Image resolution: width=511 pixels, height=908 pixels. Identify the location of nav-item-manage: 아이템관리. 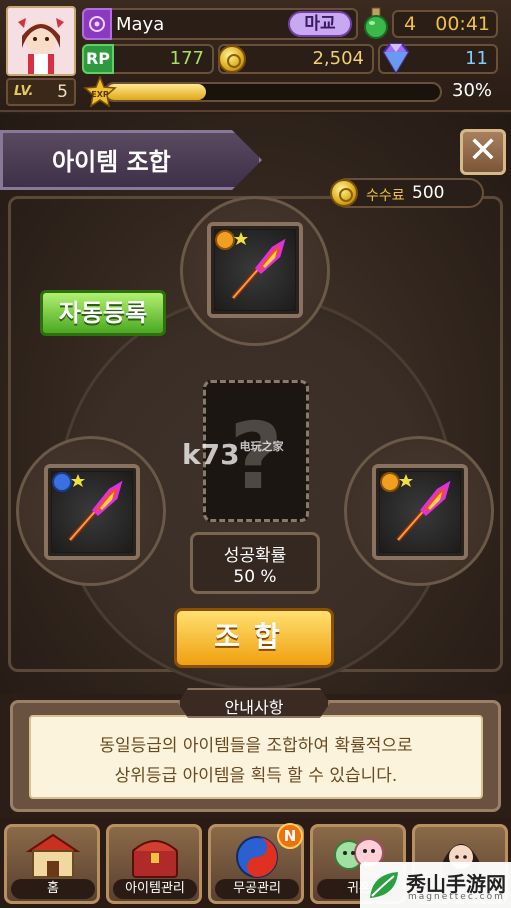
(154, 864).